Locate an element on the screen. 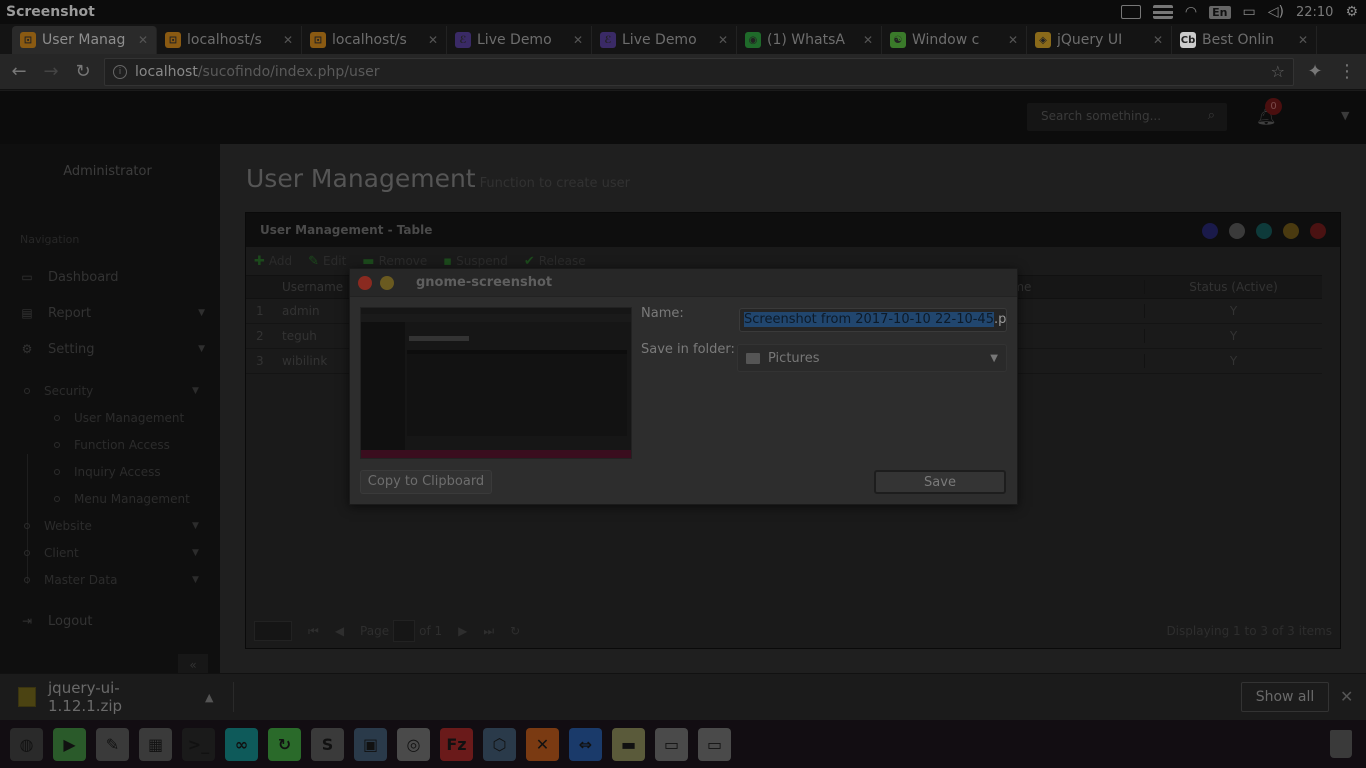 This screenshot has width=1366, height=768. volume-icon: ◁) is located at coordinates (1276, 12).